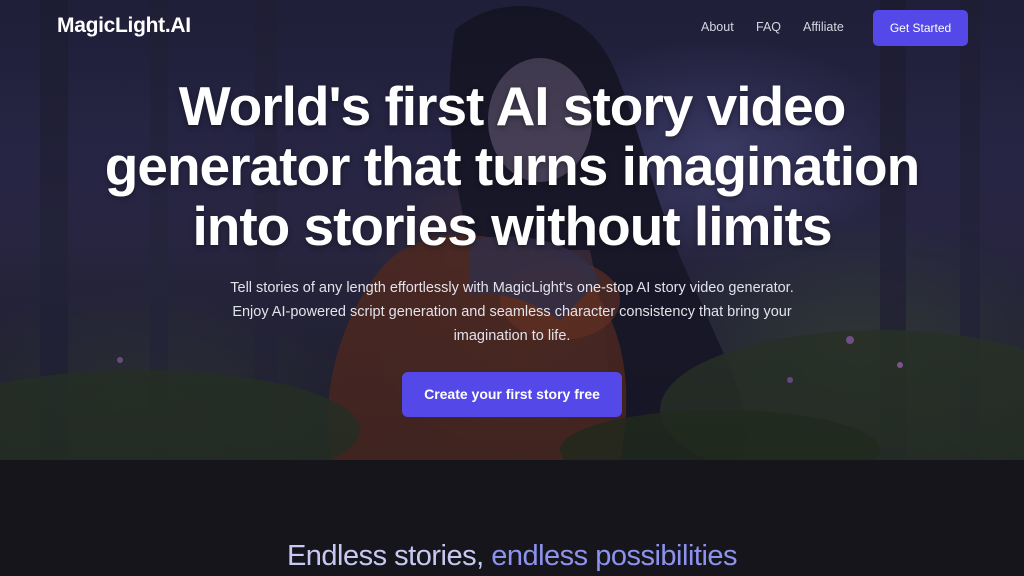  I want to click on section-title-part1: Endless stories,, so click(389, 556).